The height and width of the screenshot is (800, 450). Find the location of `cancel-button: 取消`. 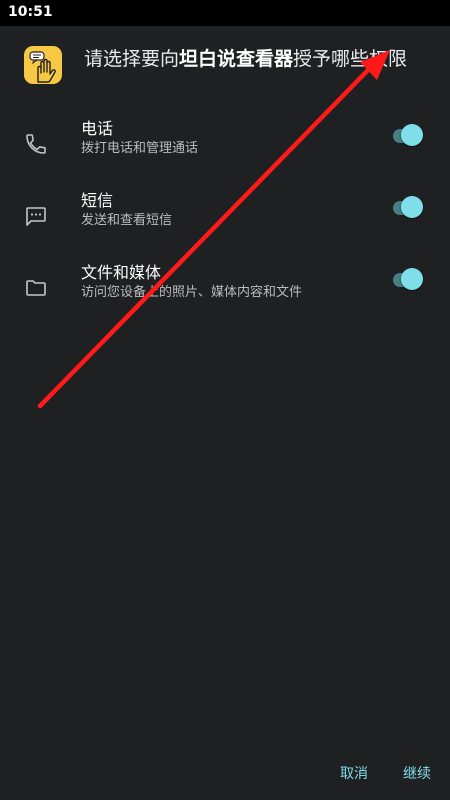

cancel-button: 取消 is located at coordinates (354, 774).